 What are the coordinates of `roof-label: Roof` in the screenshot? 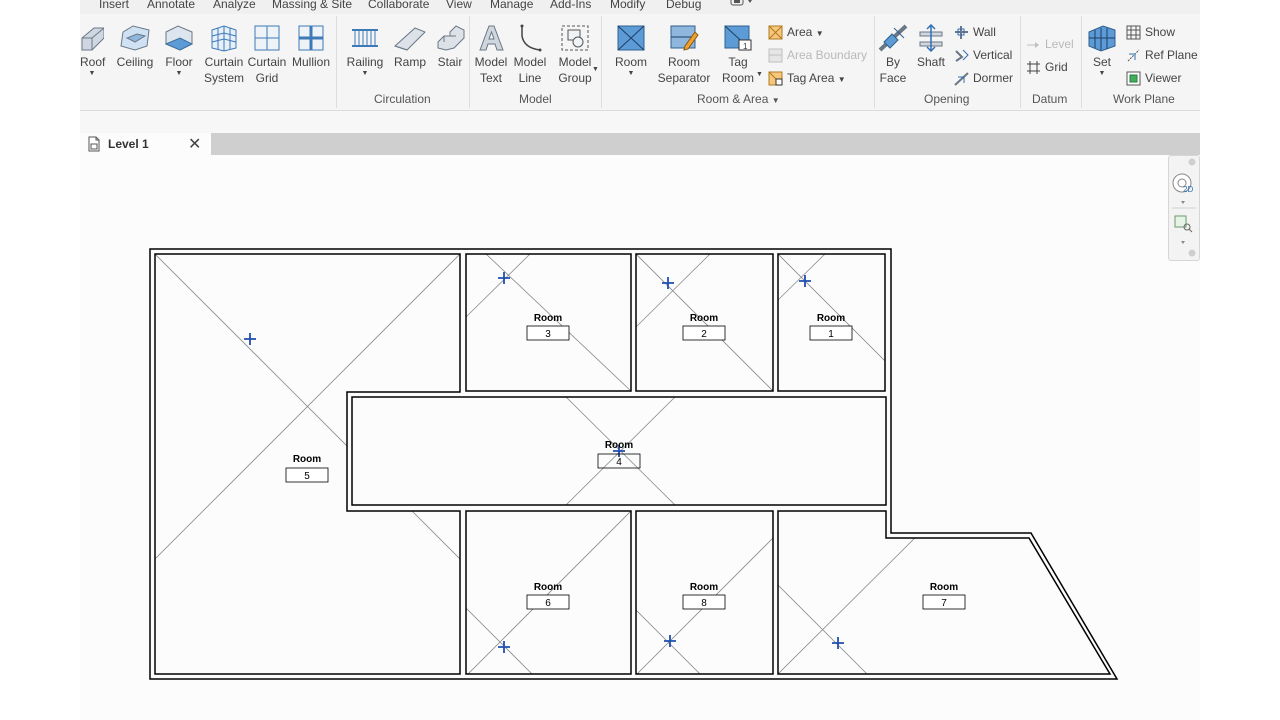 It's located at (93, 62).